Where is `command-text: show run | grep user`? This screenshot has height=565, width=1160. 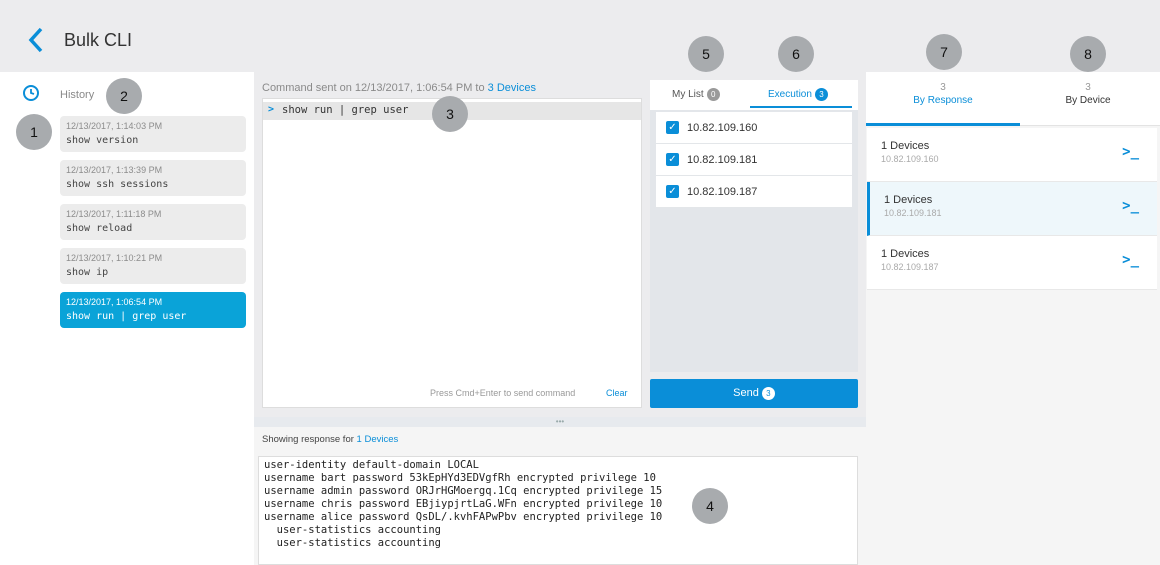 command-text: show run | grep user is located at coordinates (345, 110).